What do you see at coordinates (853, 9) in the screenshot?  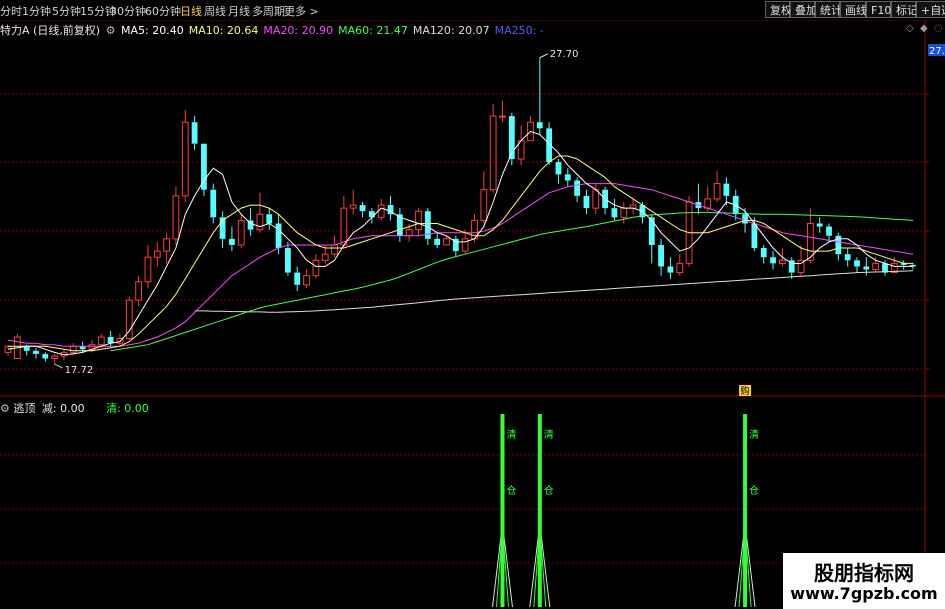 I see `toolbar-button-3: 画线` at bounding box center [853, 9].